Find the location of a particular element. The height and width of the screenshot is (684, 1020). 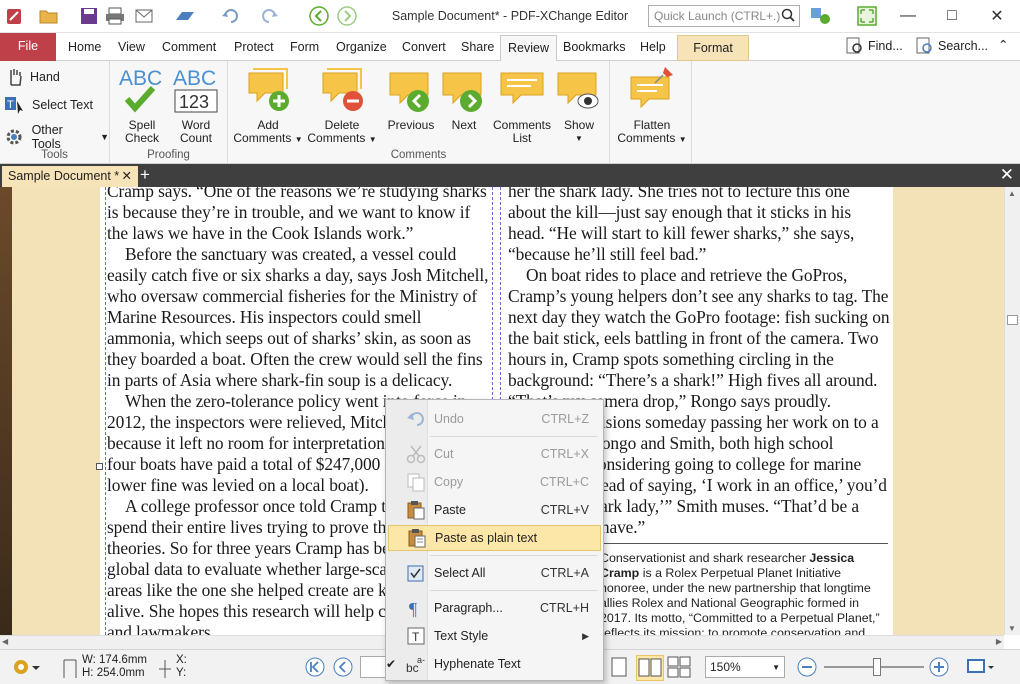

word-count-label-2: Count is located at coordinates (196, 138).